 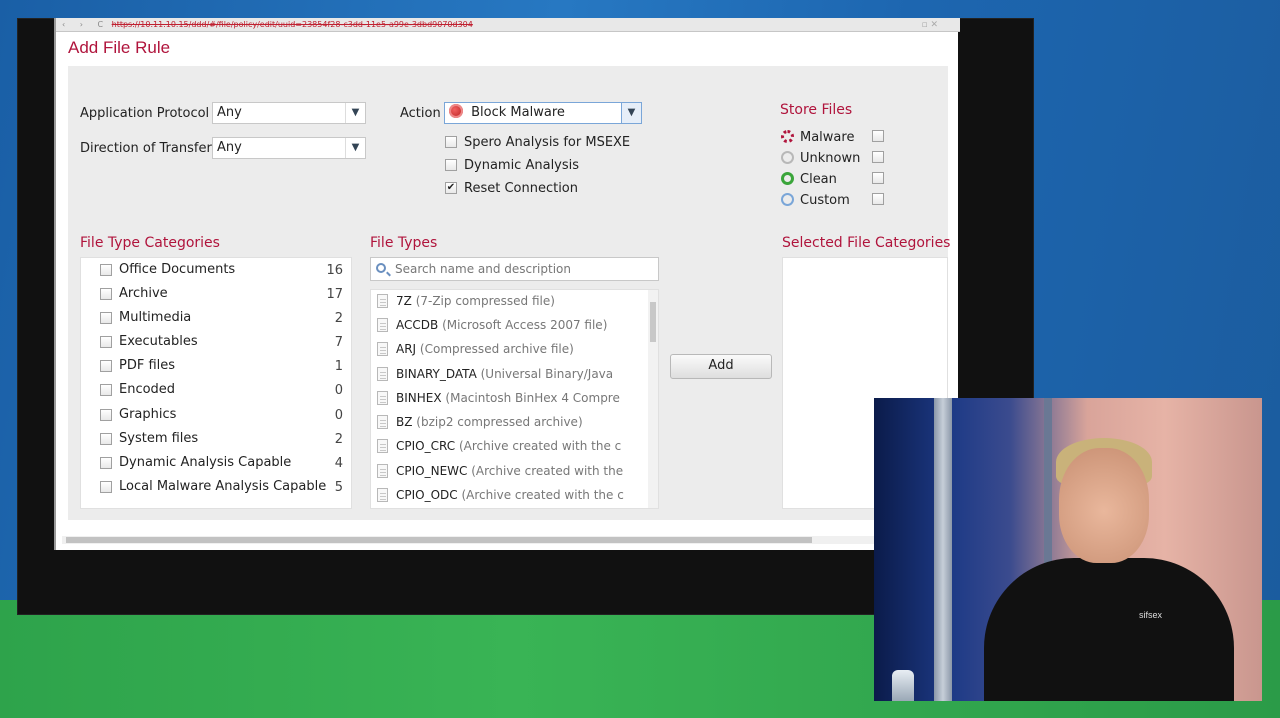 I want to click on list-item: Multimedia 2, so click(x=216, y=318).